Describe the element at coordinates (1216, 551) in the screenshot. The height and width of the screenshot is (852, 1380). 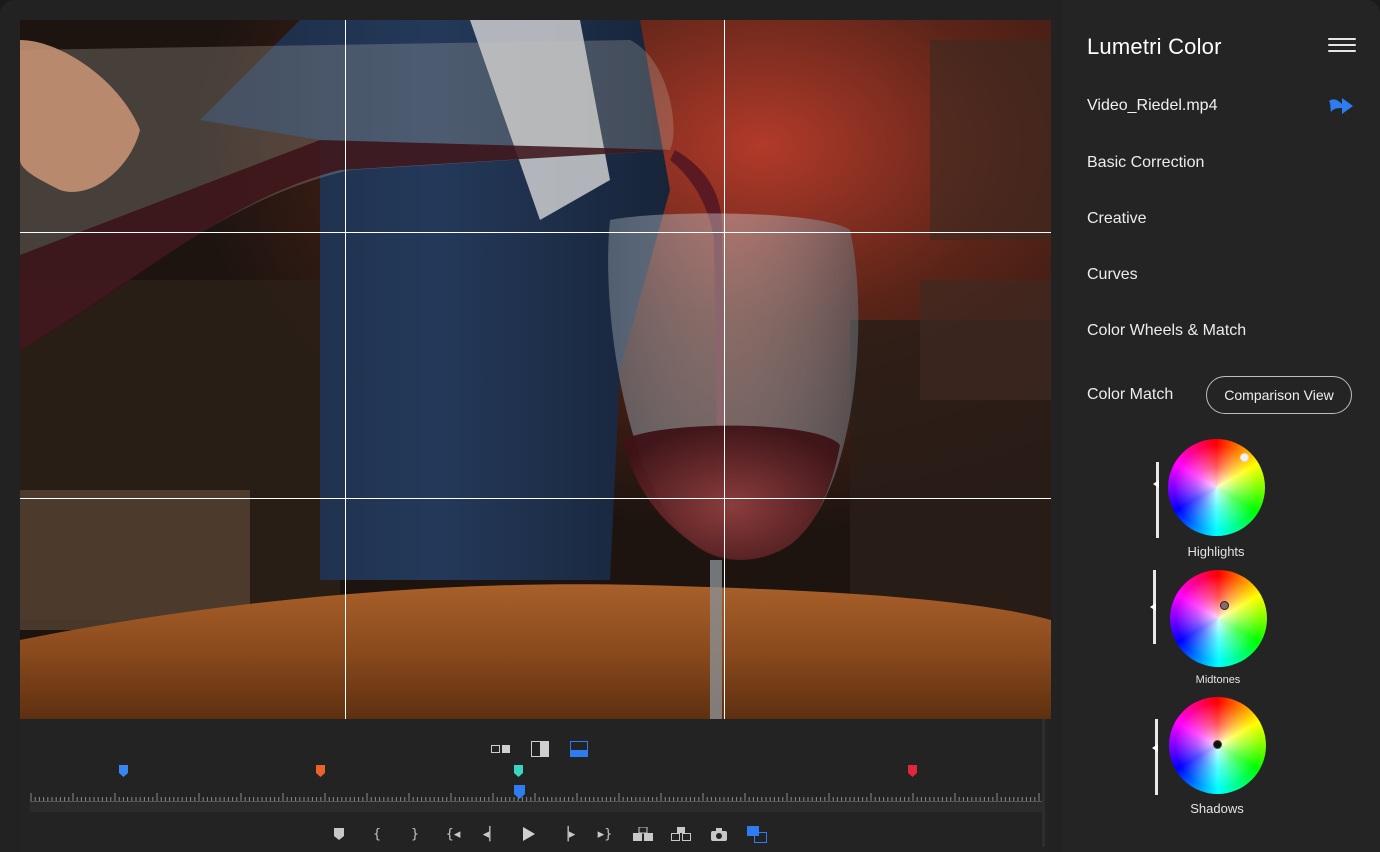
I see `highlights-label: Highlights` at that location.